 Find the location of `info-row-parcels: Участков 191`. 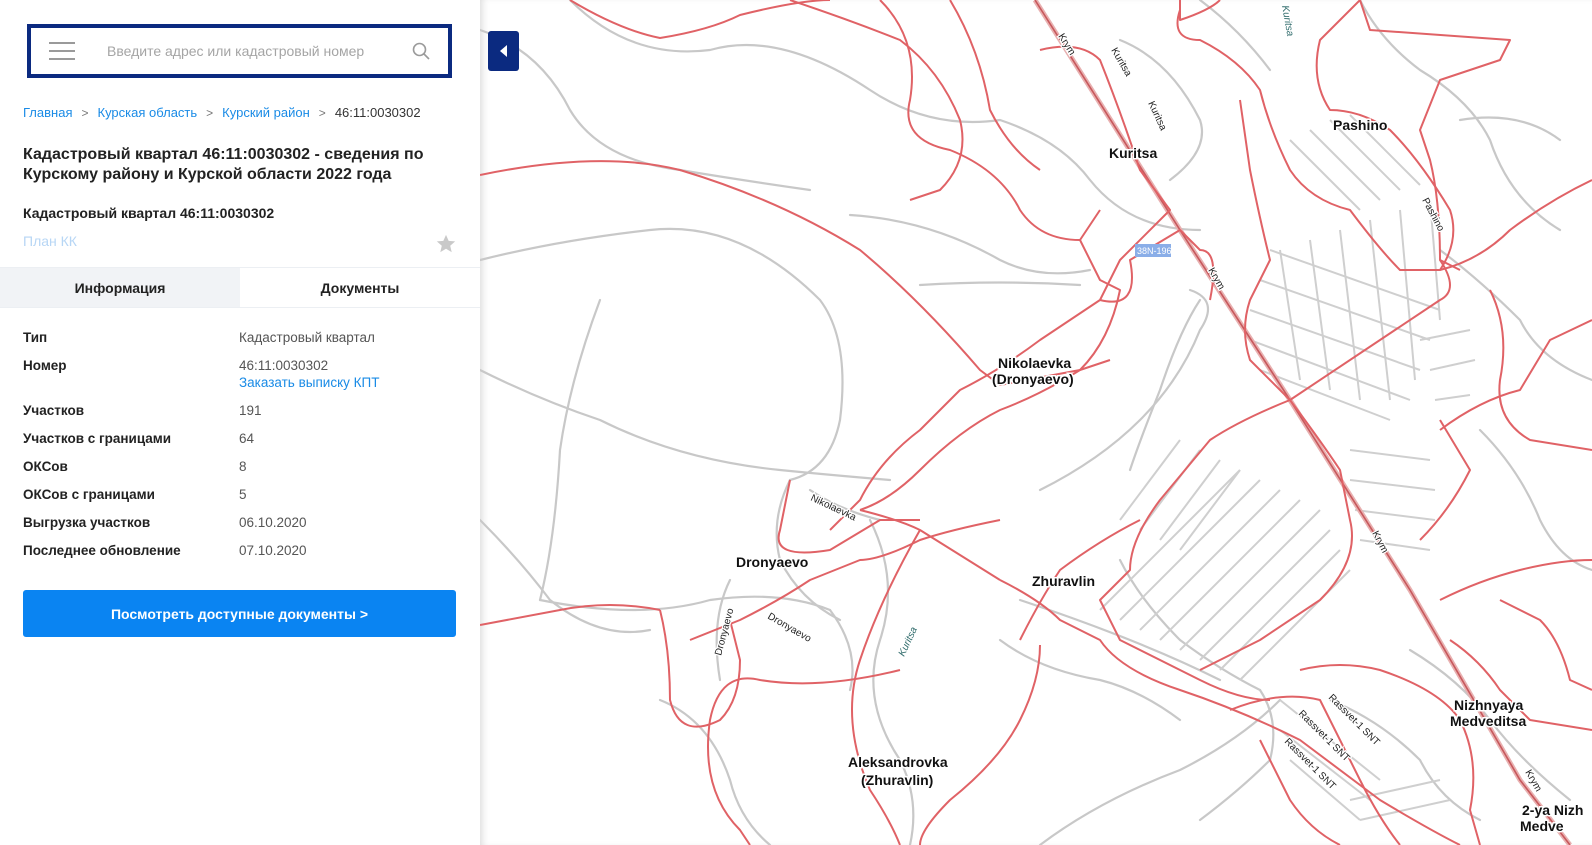

info-row-parcels: Участков 191 is located at coordinates (243, 411).